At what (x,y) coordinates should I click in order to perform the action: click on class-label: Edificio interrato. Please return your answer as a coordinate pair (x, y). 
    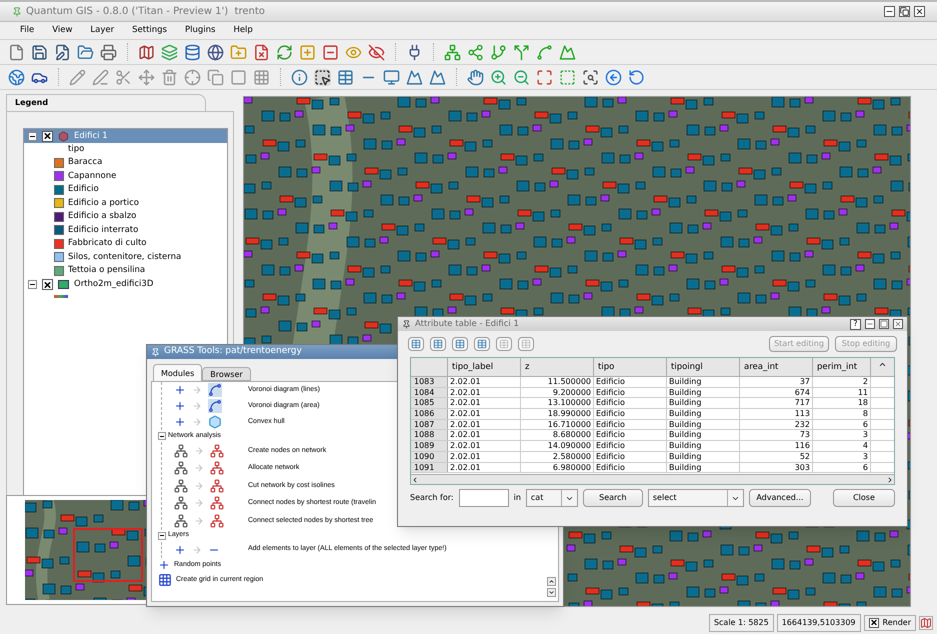
    Looking at the image, I should click on (103, 230).